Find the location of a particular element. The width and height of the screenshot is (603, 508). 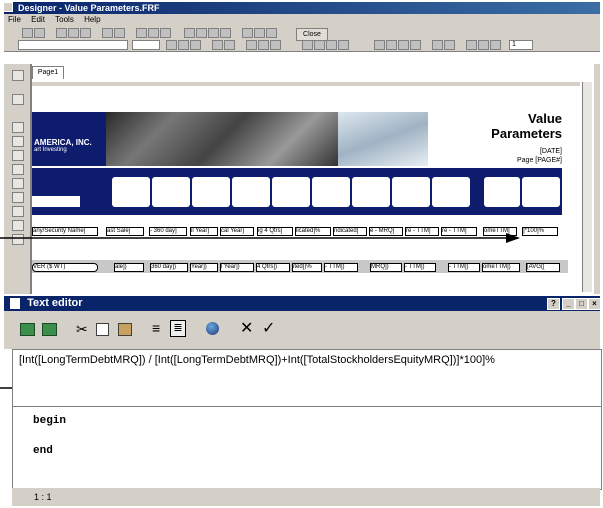

globe-icon is located at coordinates (212, 328).